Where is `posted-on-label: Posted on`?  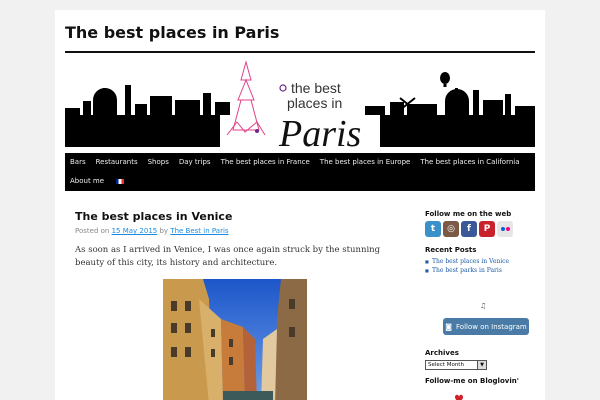 posted-on-label: Posted on is located at coordinates (92, 231).